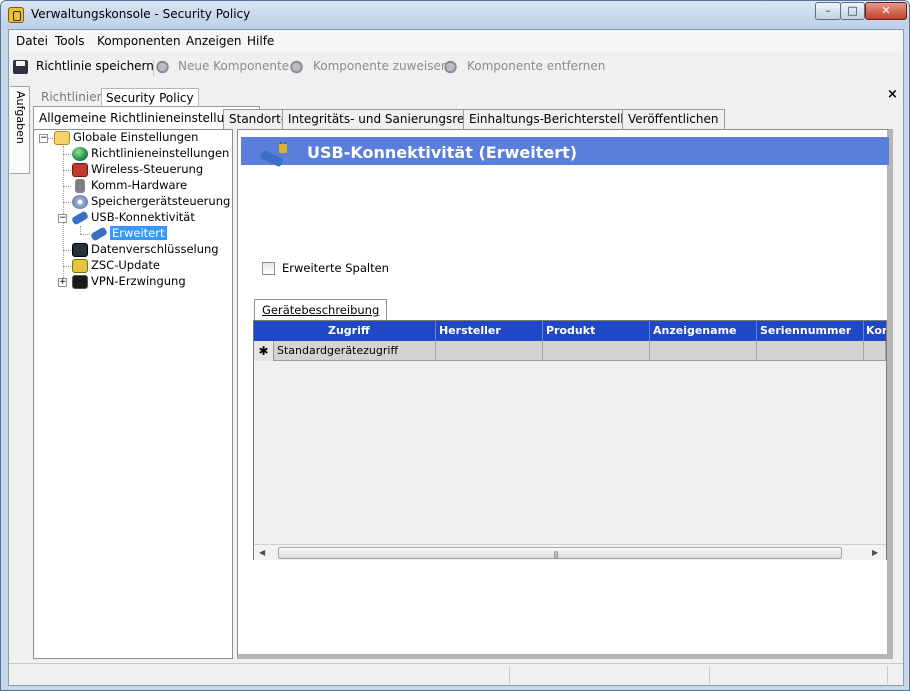  What do you see at coordinates (155, 249) in the screenshot?
I see `tree-item-label: Datenverschlüsselung` at bounding box center [155, 249].